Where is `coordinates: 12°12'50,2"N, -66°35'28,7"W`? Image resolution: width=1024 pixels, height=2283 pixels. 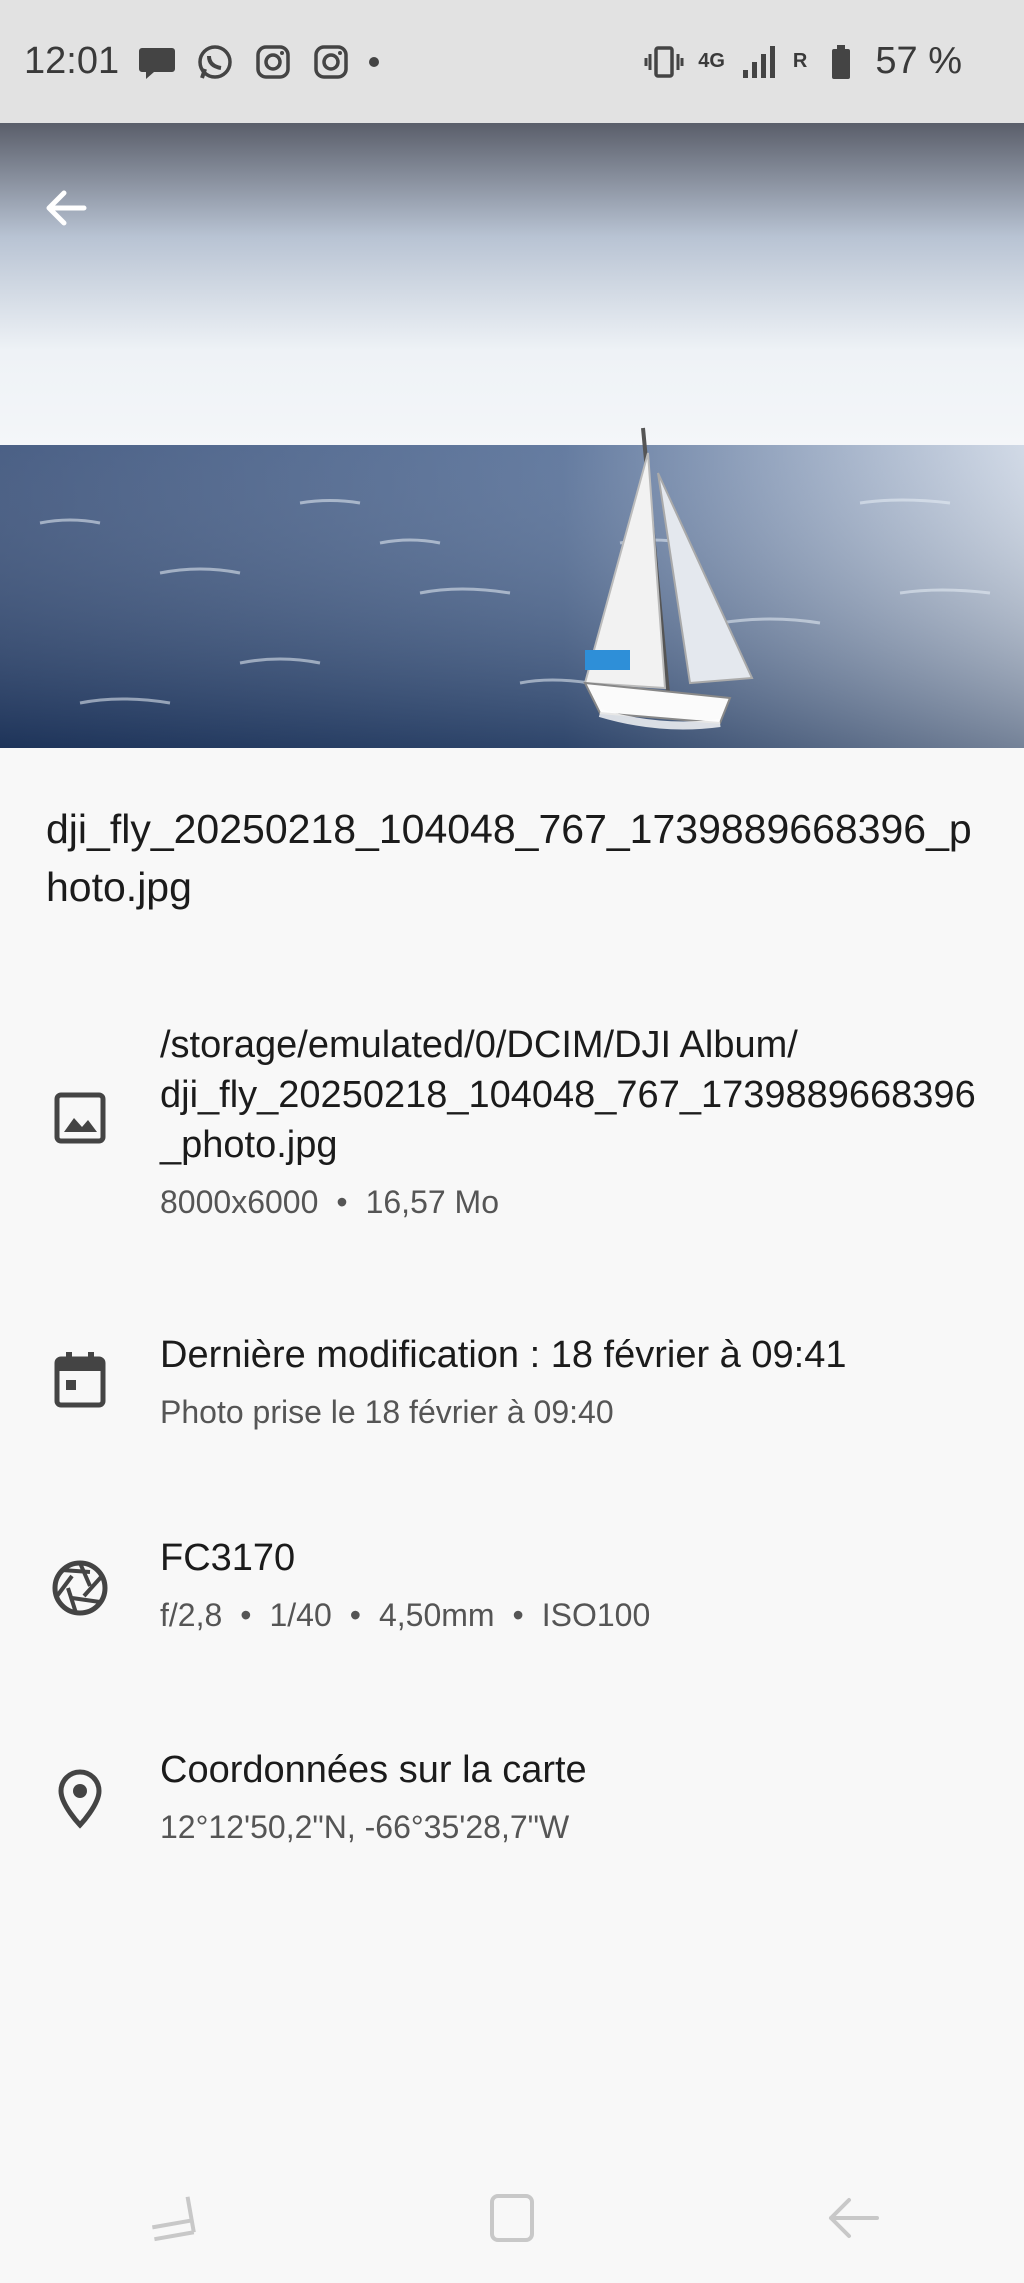 coordinates: 12°12'50,2"N, -66°35'28,7"W is located at coordinates (365, 1827).